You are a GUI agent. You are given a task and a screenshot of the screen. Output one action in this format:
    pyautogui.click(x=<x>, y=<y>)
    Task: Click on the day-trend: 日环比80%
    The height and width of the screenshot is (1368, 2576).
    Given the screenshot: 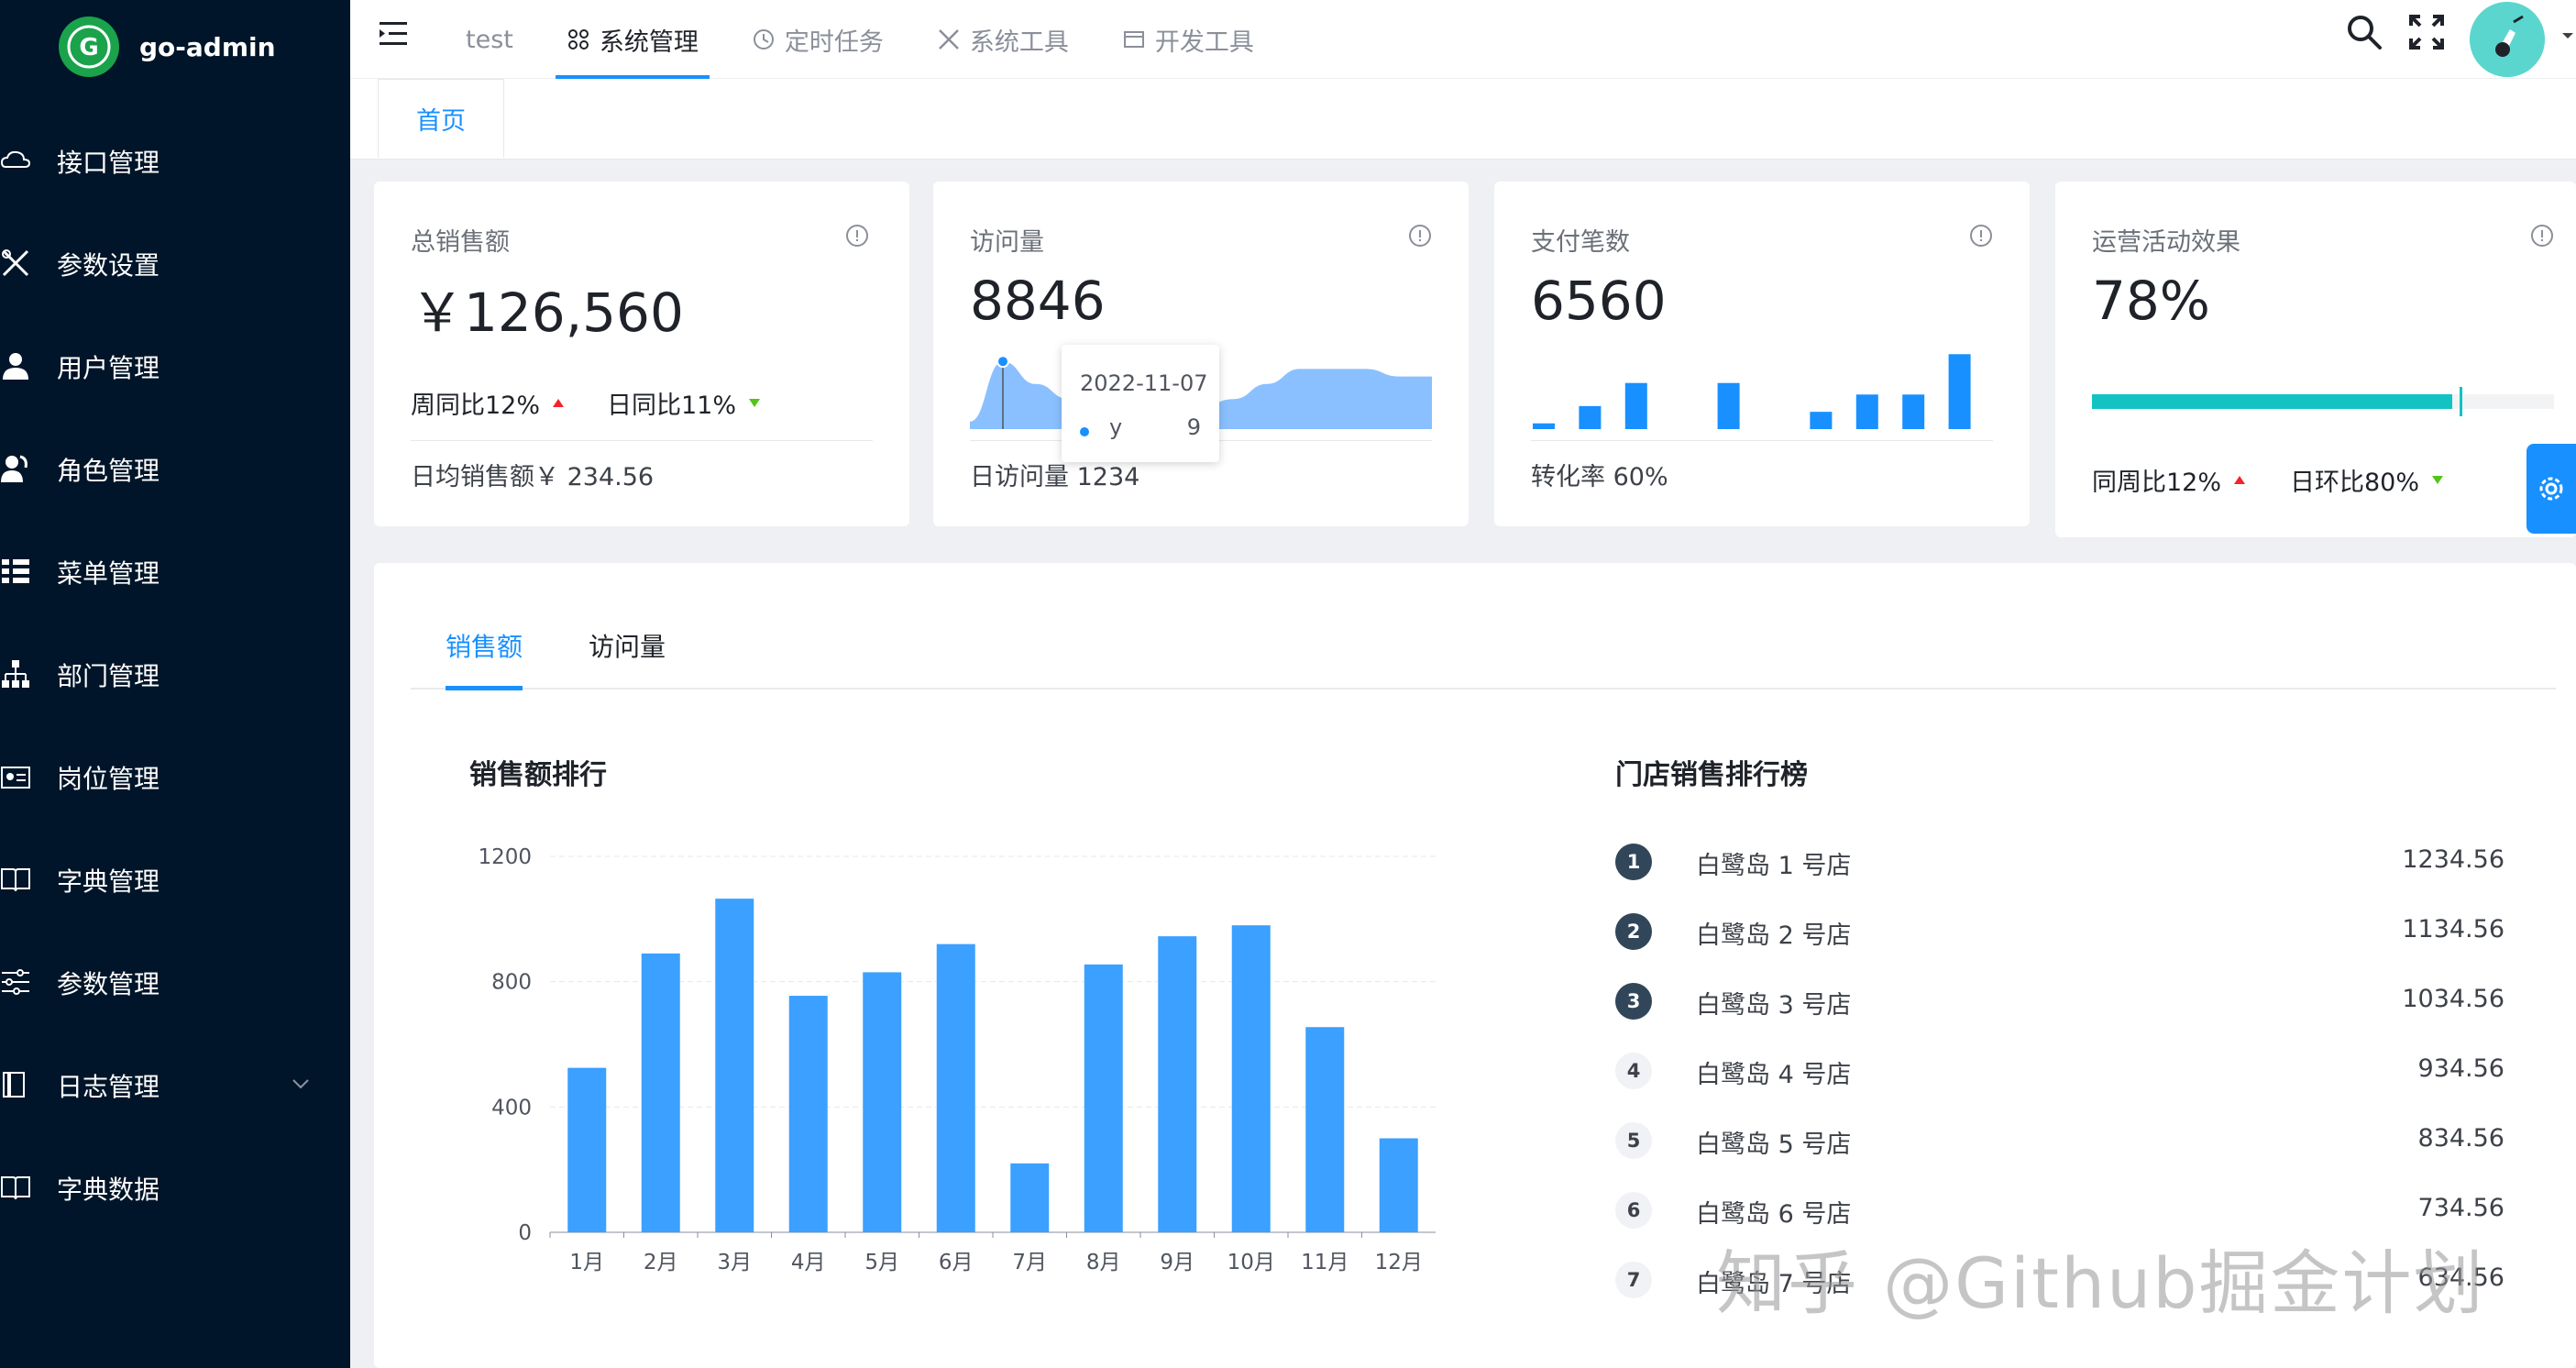 What is the action you would take?
    pyautogui.click(x=2367, y=480)
    